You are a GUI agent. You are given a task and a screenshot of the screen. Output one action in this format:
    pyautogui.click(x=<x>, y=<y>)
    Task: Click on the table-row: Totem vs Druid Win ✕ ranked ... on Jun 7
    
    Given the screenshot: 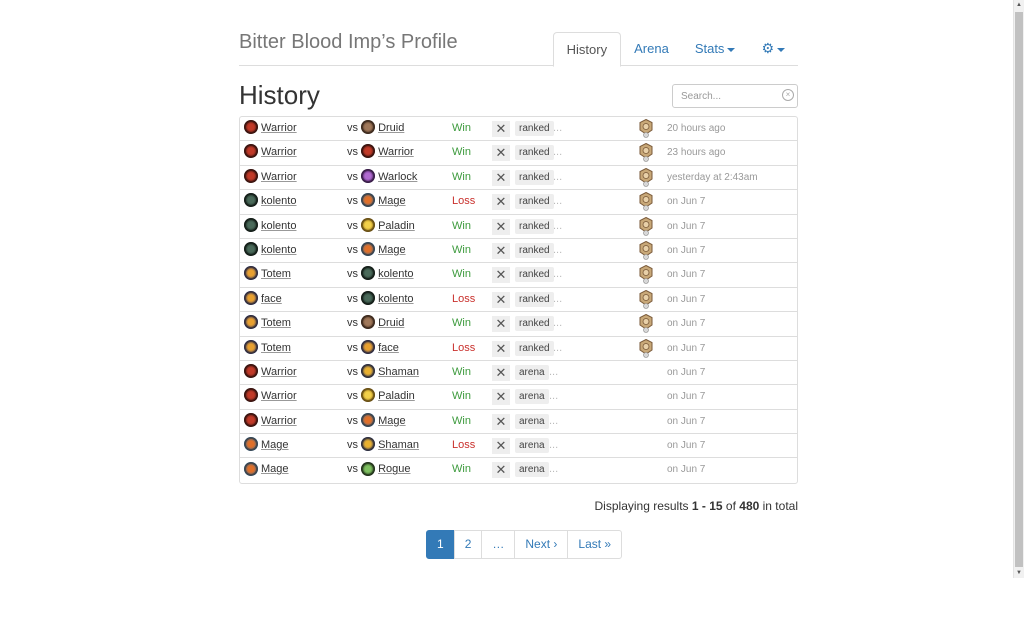 What is the action you would take?
    pyautogui.click(x=518, y=324)
    